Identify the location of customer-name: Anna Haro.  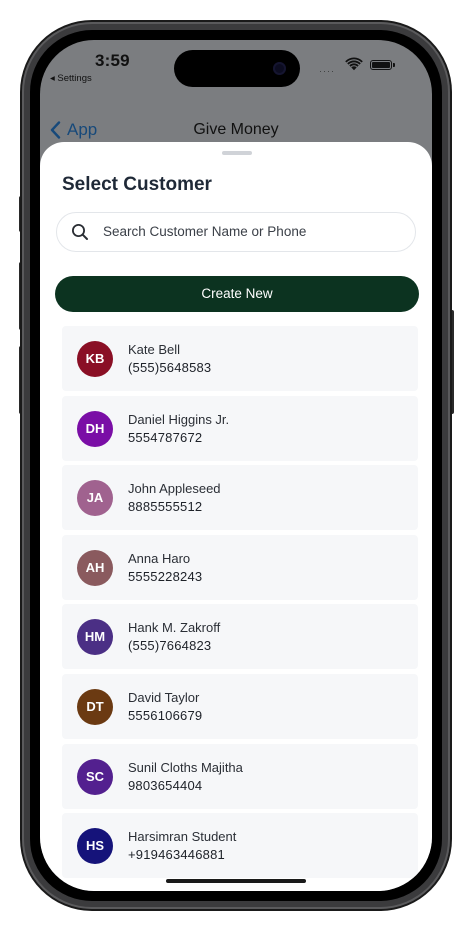
(159, 558).